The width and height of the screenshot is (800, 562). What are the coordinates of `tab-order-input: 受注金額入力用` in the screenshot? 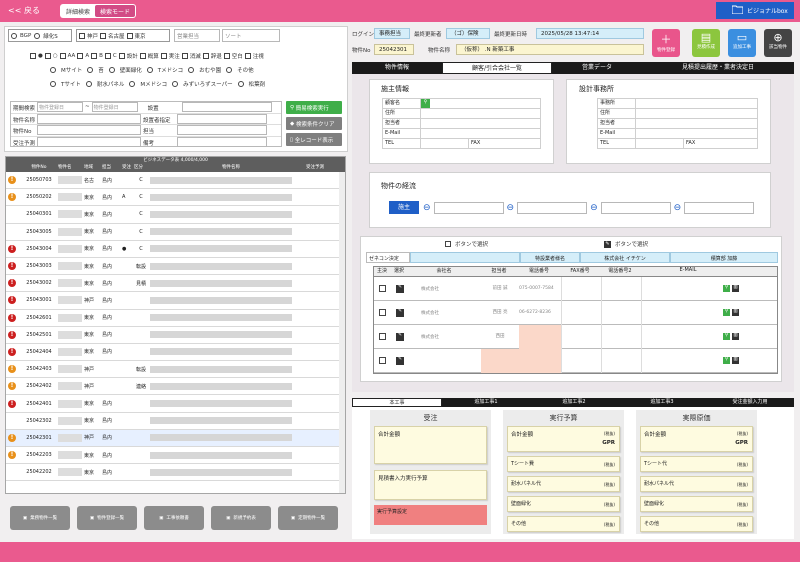 It's located at (750, 402).